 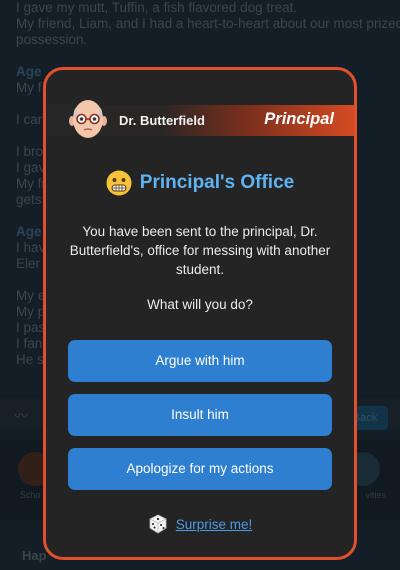 I want to click on event-prompt: What will you do?, so click(x=200, y=304).